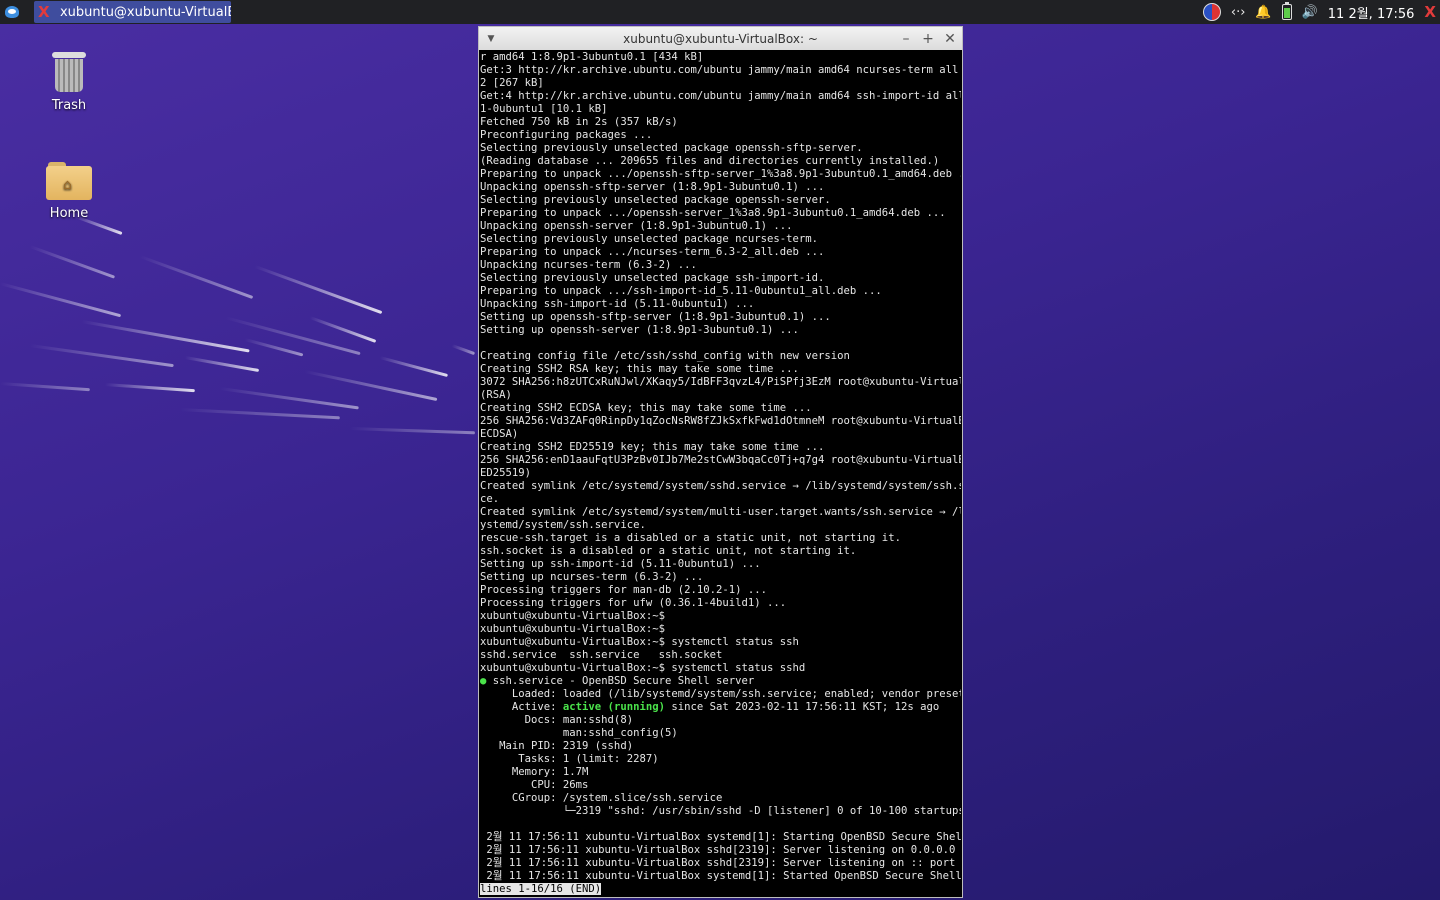 The image size is (1440, 900). I want to click on notification-bell-icon: 🔔, so click(1263, 12).